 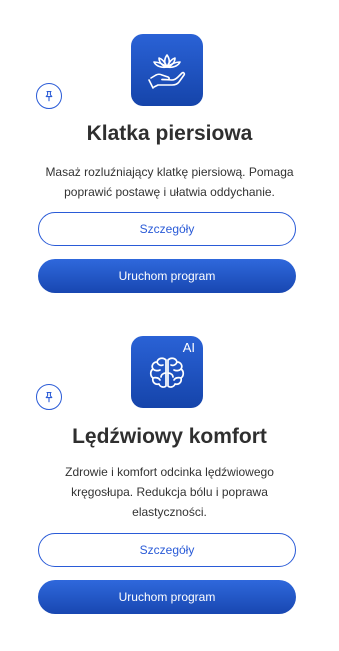 I want to click on program-tile: AI, so click(x=167, y=372).